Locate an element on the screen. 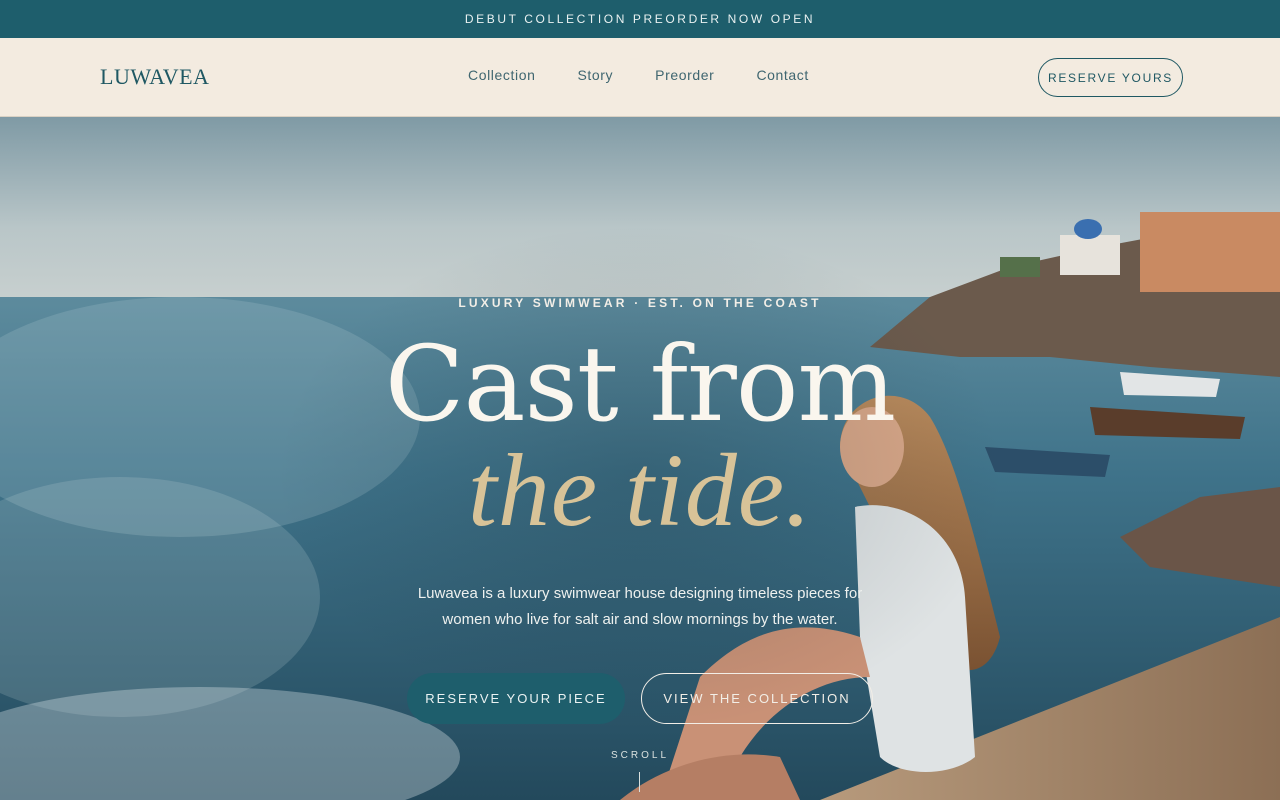 Image resolution: width=1280 pixels, height=800 pixels. view-collection-button: VIEW THE COLLECTION is located at coordinates (757, 698).